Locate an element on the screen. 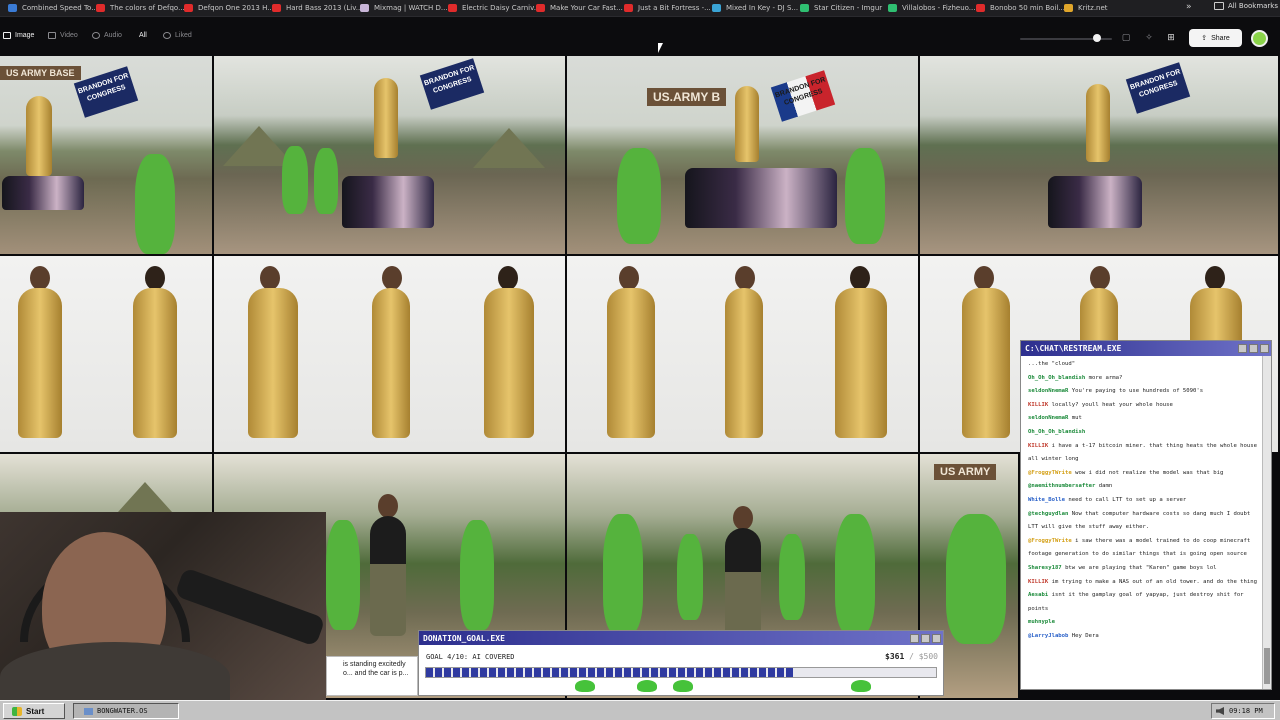 This screenshot has width=1280, height=720. chat-username: @naemithnumbersafter is located at coordinates (1061, 486).